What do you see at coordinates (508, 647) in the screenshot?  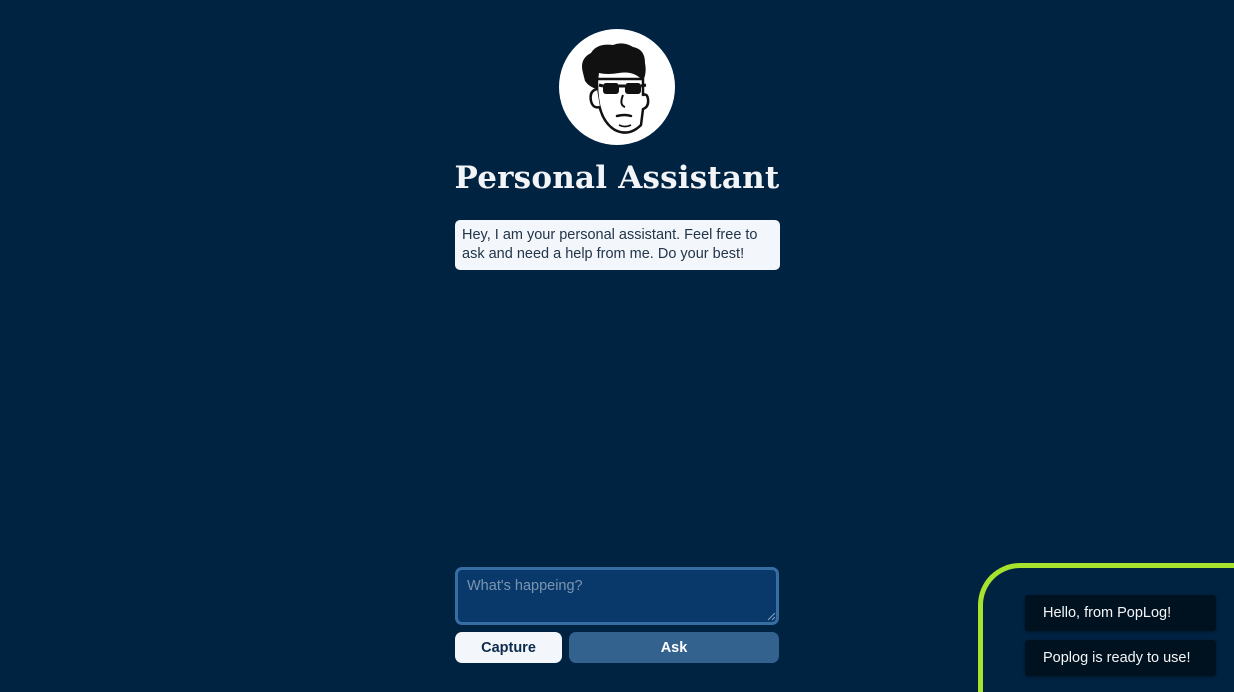 I see `capture-button: Capture` at bounding box center [508, 647].